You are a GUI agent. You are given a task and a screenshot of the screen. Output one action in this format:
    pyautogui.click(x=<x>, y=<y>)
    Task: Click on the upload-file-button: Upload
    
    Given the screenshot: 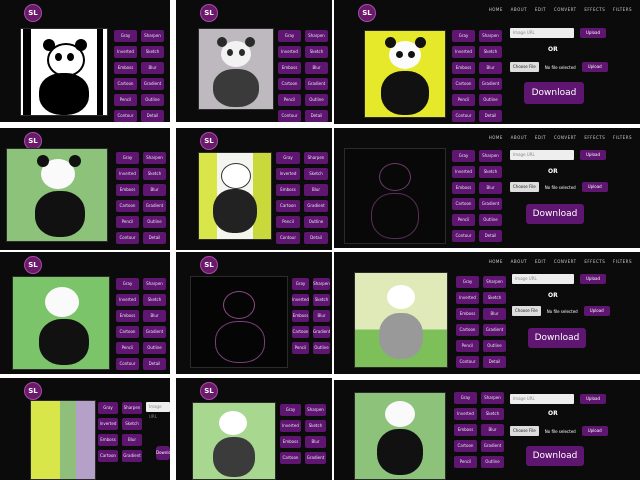 What is the action you would take?
    pyautogui.click(x=594, y=187)
    